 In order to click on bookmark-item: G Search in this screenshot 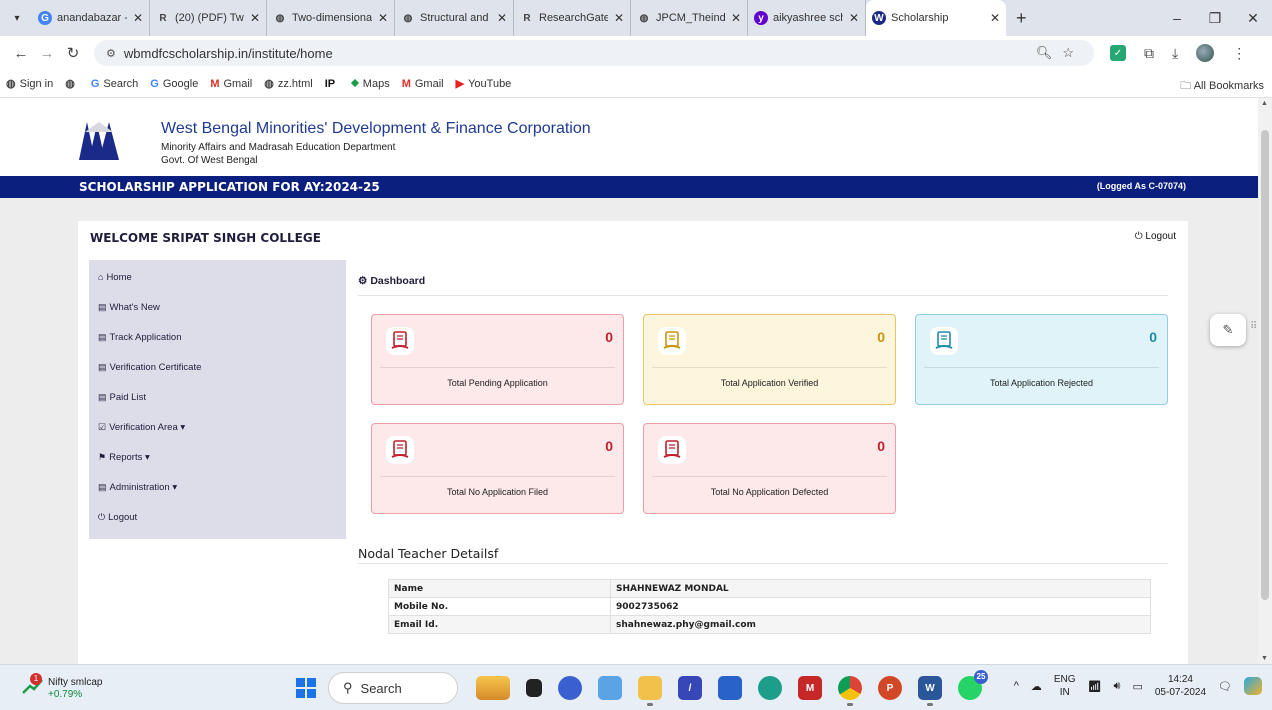, I will do `click(114, 83)`.